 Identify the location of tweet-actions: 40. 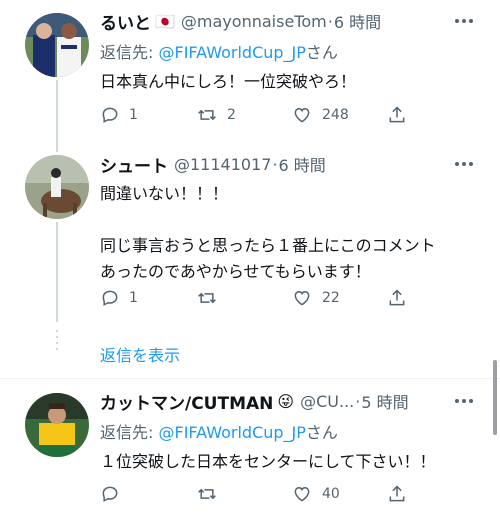
(255, 494).